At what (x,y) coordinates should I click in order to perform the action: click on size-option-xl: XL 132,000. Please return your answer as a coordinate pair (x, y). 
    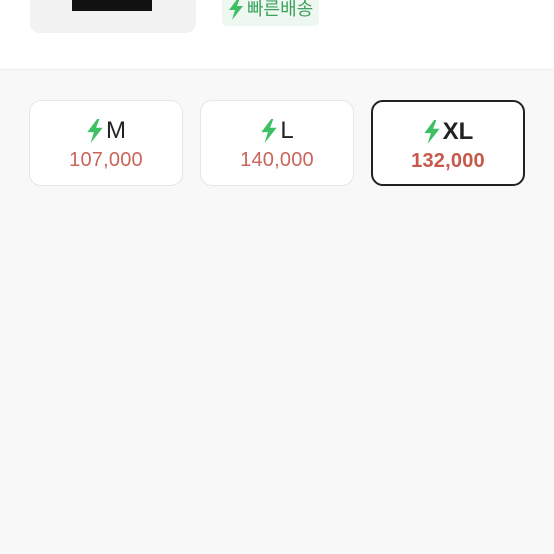
    Looking at the image, I should click on (448, 143).